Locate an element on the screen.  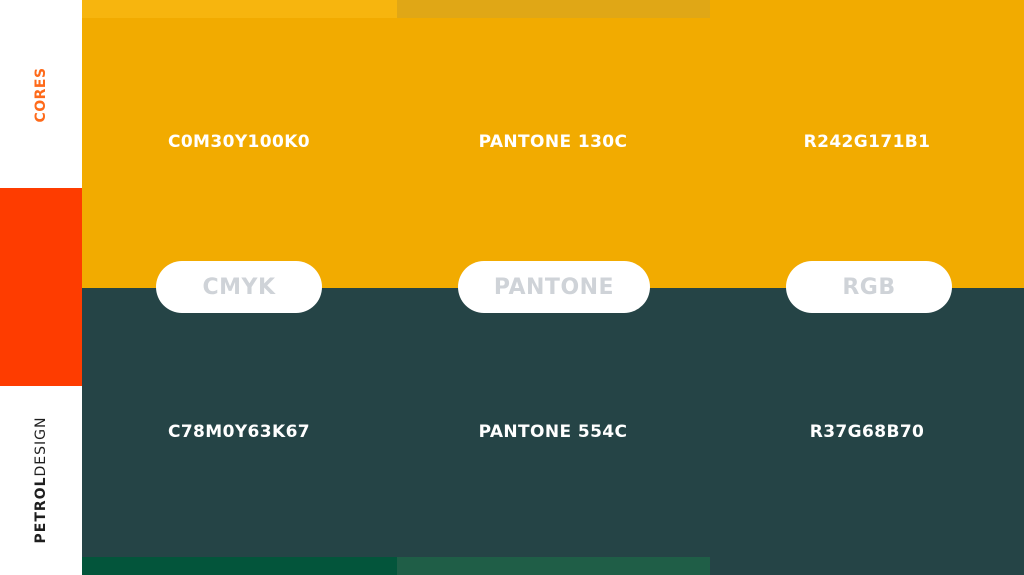
cmyk-label: CMYK is located at coordinates (239, 287).